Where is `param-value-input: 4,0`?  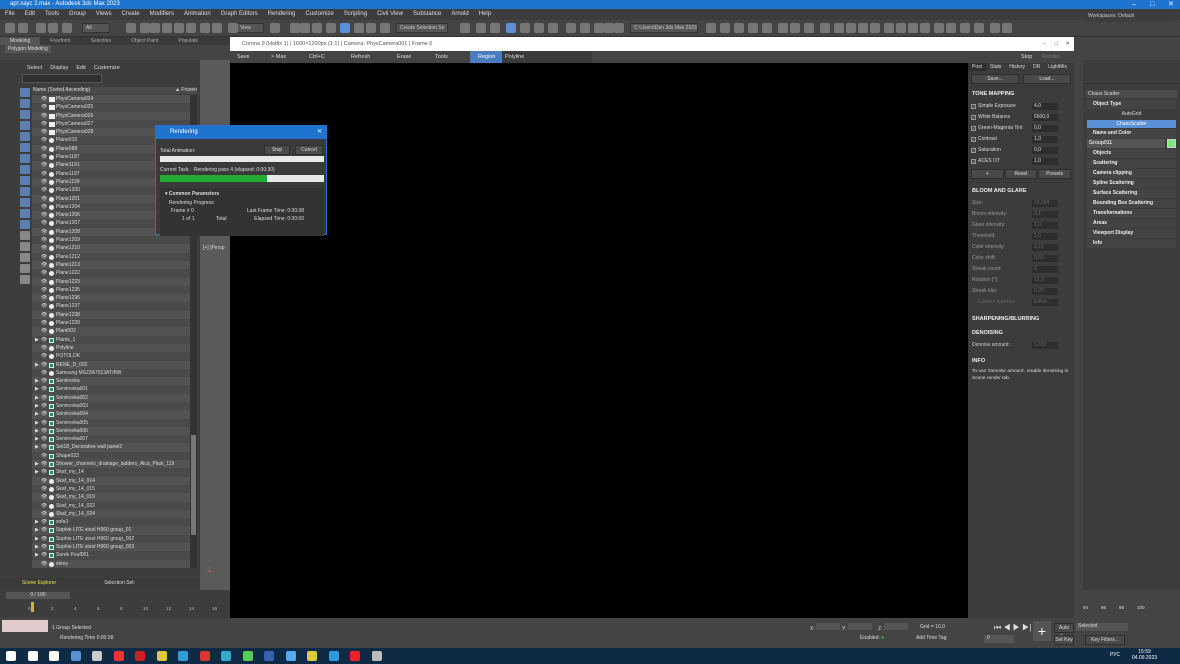 param-value-input: 4,0 is located at coordinates (1045, 106).